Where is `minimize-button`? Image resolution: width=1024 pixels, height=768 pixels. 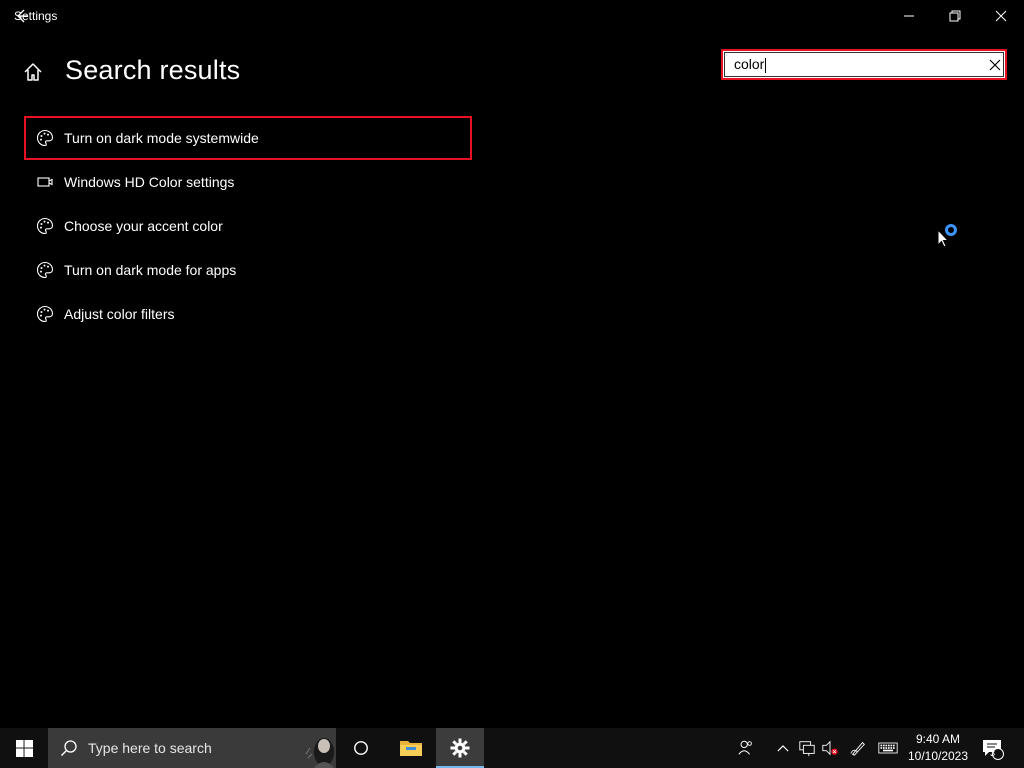
minimize-button is located at coordinates (909, 16).